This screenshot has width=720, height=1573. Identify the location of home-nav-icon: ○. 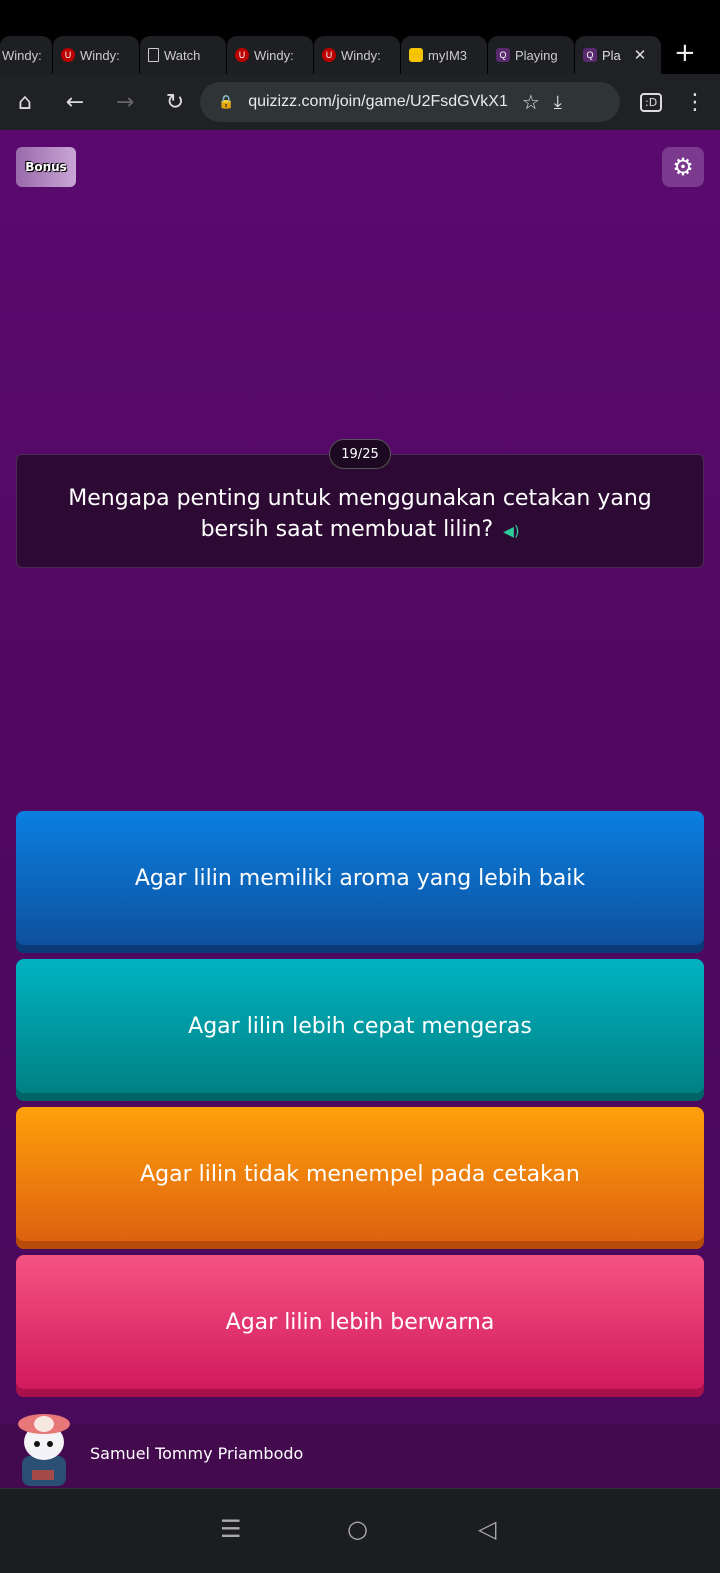
(357, 1529).